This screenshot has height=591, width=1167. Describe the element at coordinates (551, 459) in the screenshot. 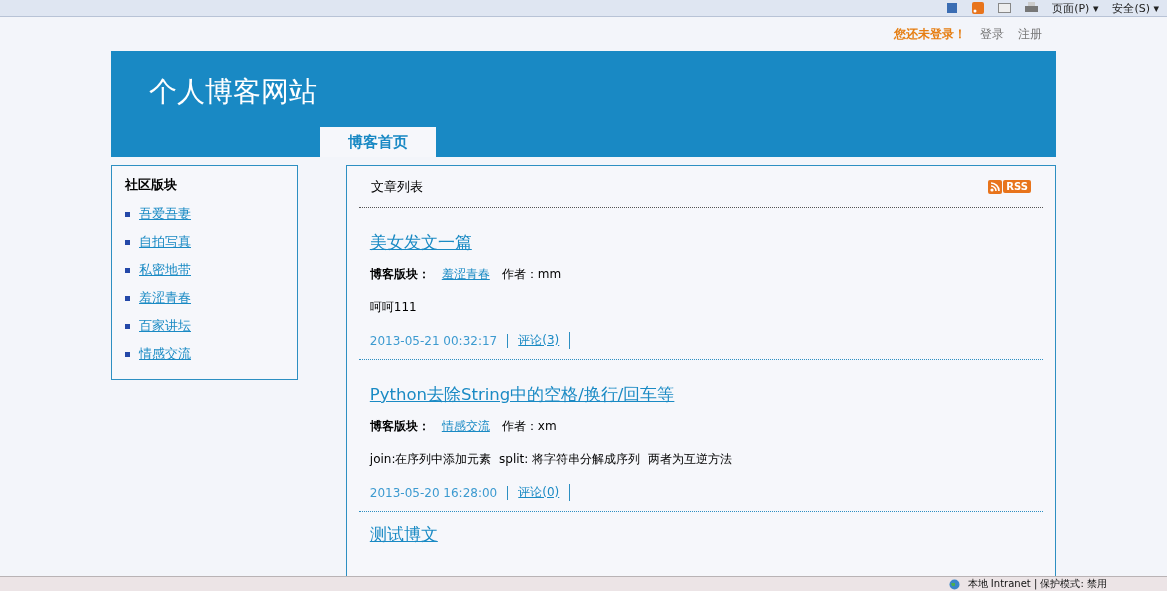

I see `post-excerpt: join:在序列中添加元素 split: 将字符串分解成序列 两者为互逆方法` at that location.